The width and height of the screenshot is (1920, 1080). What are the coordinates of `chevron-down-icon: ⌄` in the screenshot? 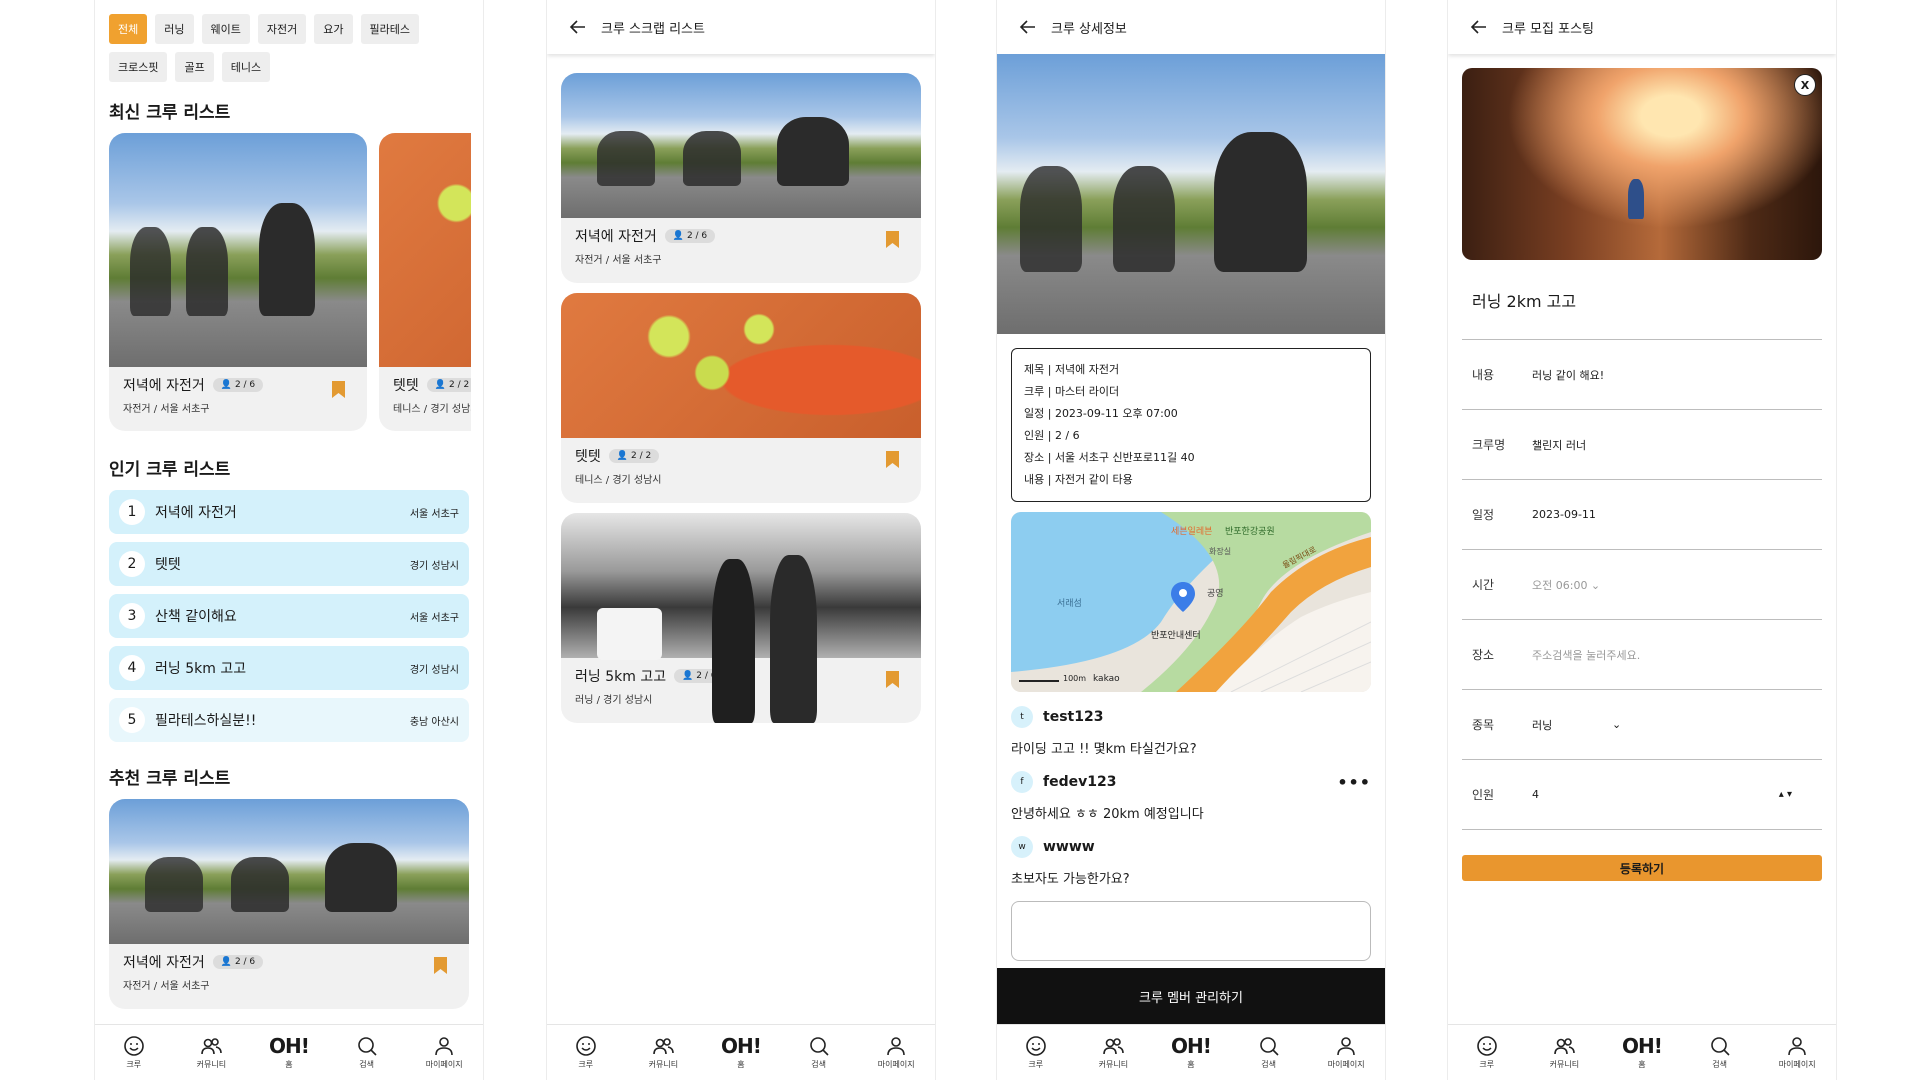 It's located at (1616, 724).